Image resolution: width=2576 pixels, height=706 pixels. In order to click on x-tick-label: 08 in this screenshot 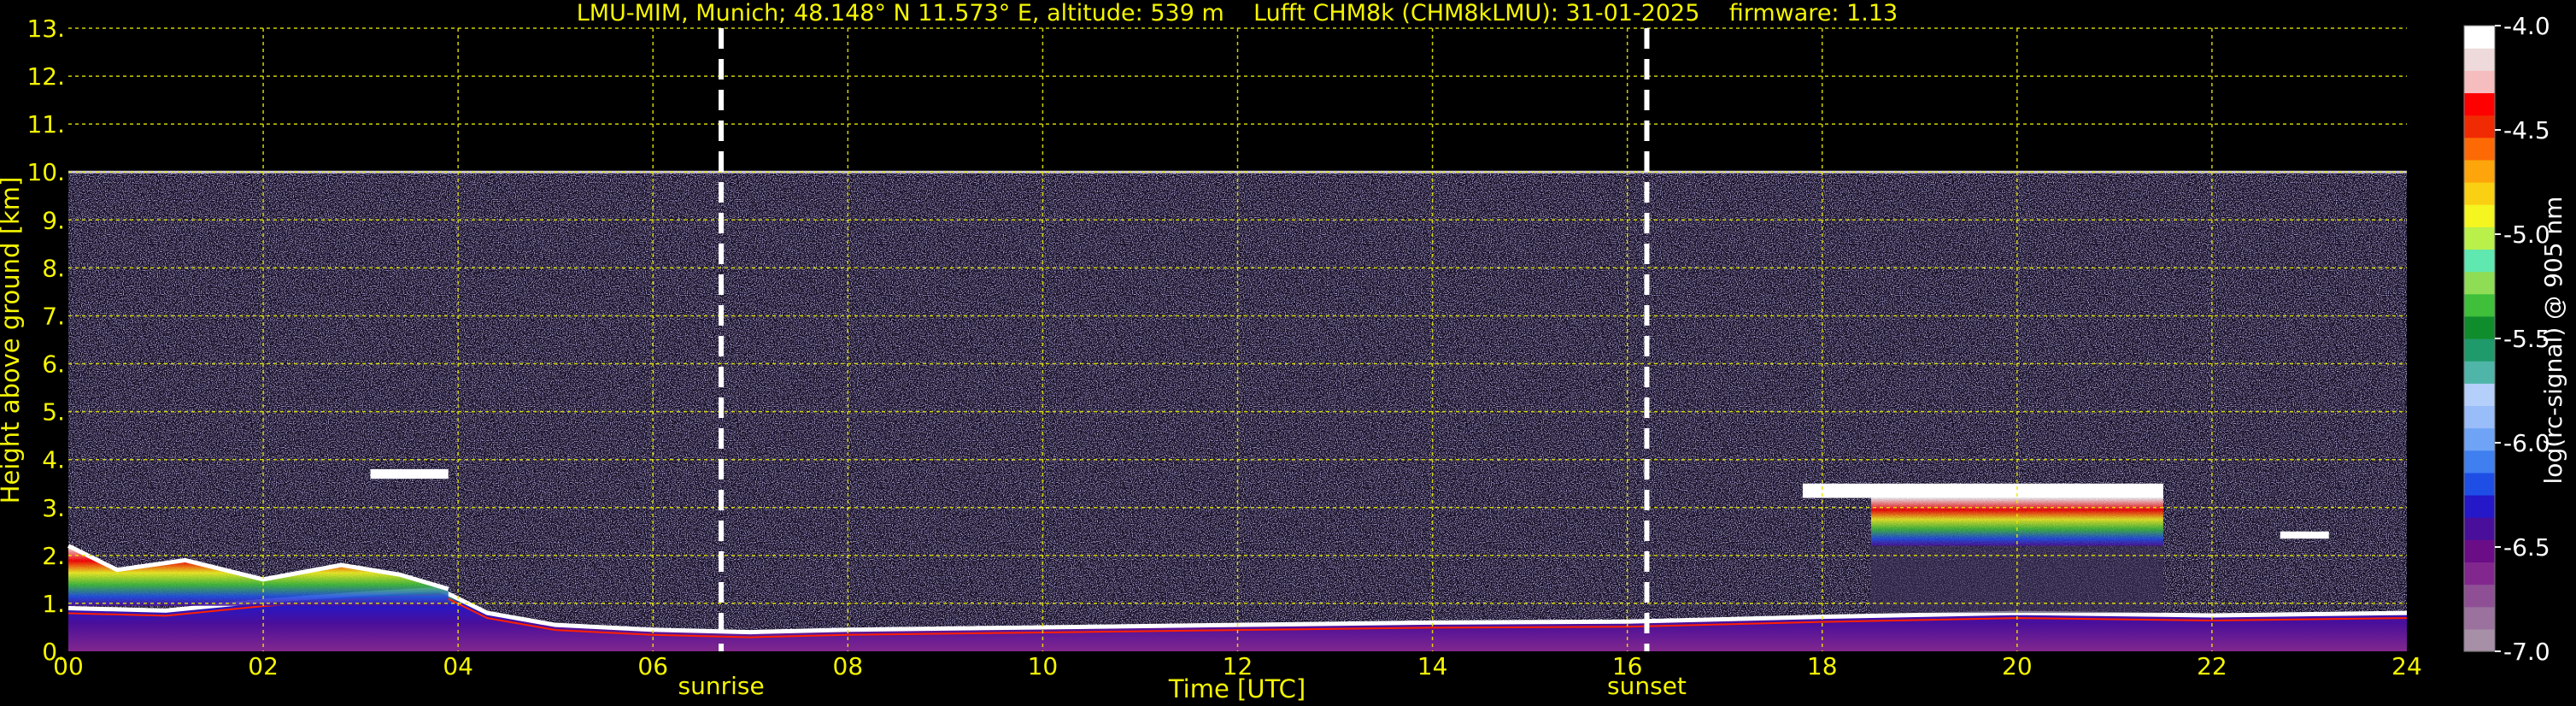, I will do `click(848, 666)`.